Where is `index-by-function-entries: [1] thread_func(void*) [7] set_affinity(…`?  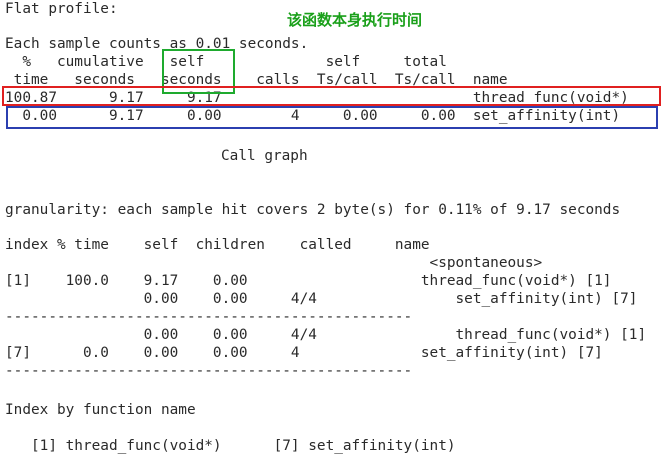
index-by-function-entries: [1] thread_func(void*) [7] set_affinity(… is located at coordinates (230, 446).